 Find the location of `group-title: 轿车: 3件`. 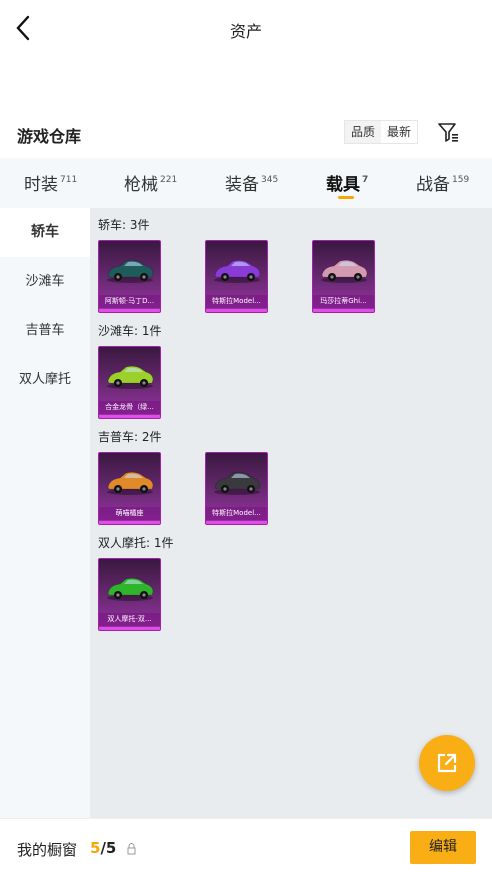

group-title: 轿车: 3件 is located at coordinates (124, 225).